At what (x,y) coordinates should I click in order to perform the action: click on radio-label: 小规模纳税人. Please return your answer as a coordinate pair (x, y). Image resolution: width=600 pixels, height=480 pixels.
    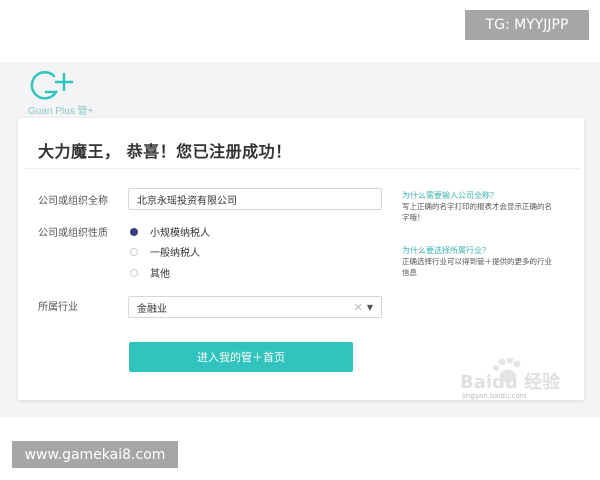
    Looking at the image, I should click on (180, 233).